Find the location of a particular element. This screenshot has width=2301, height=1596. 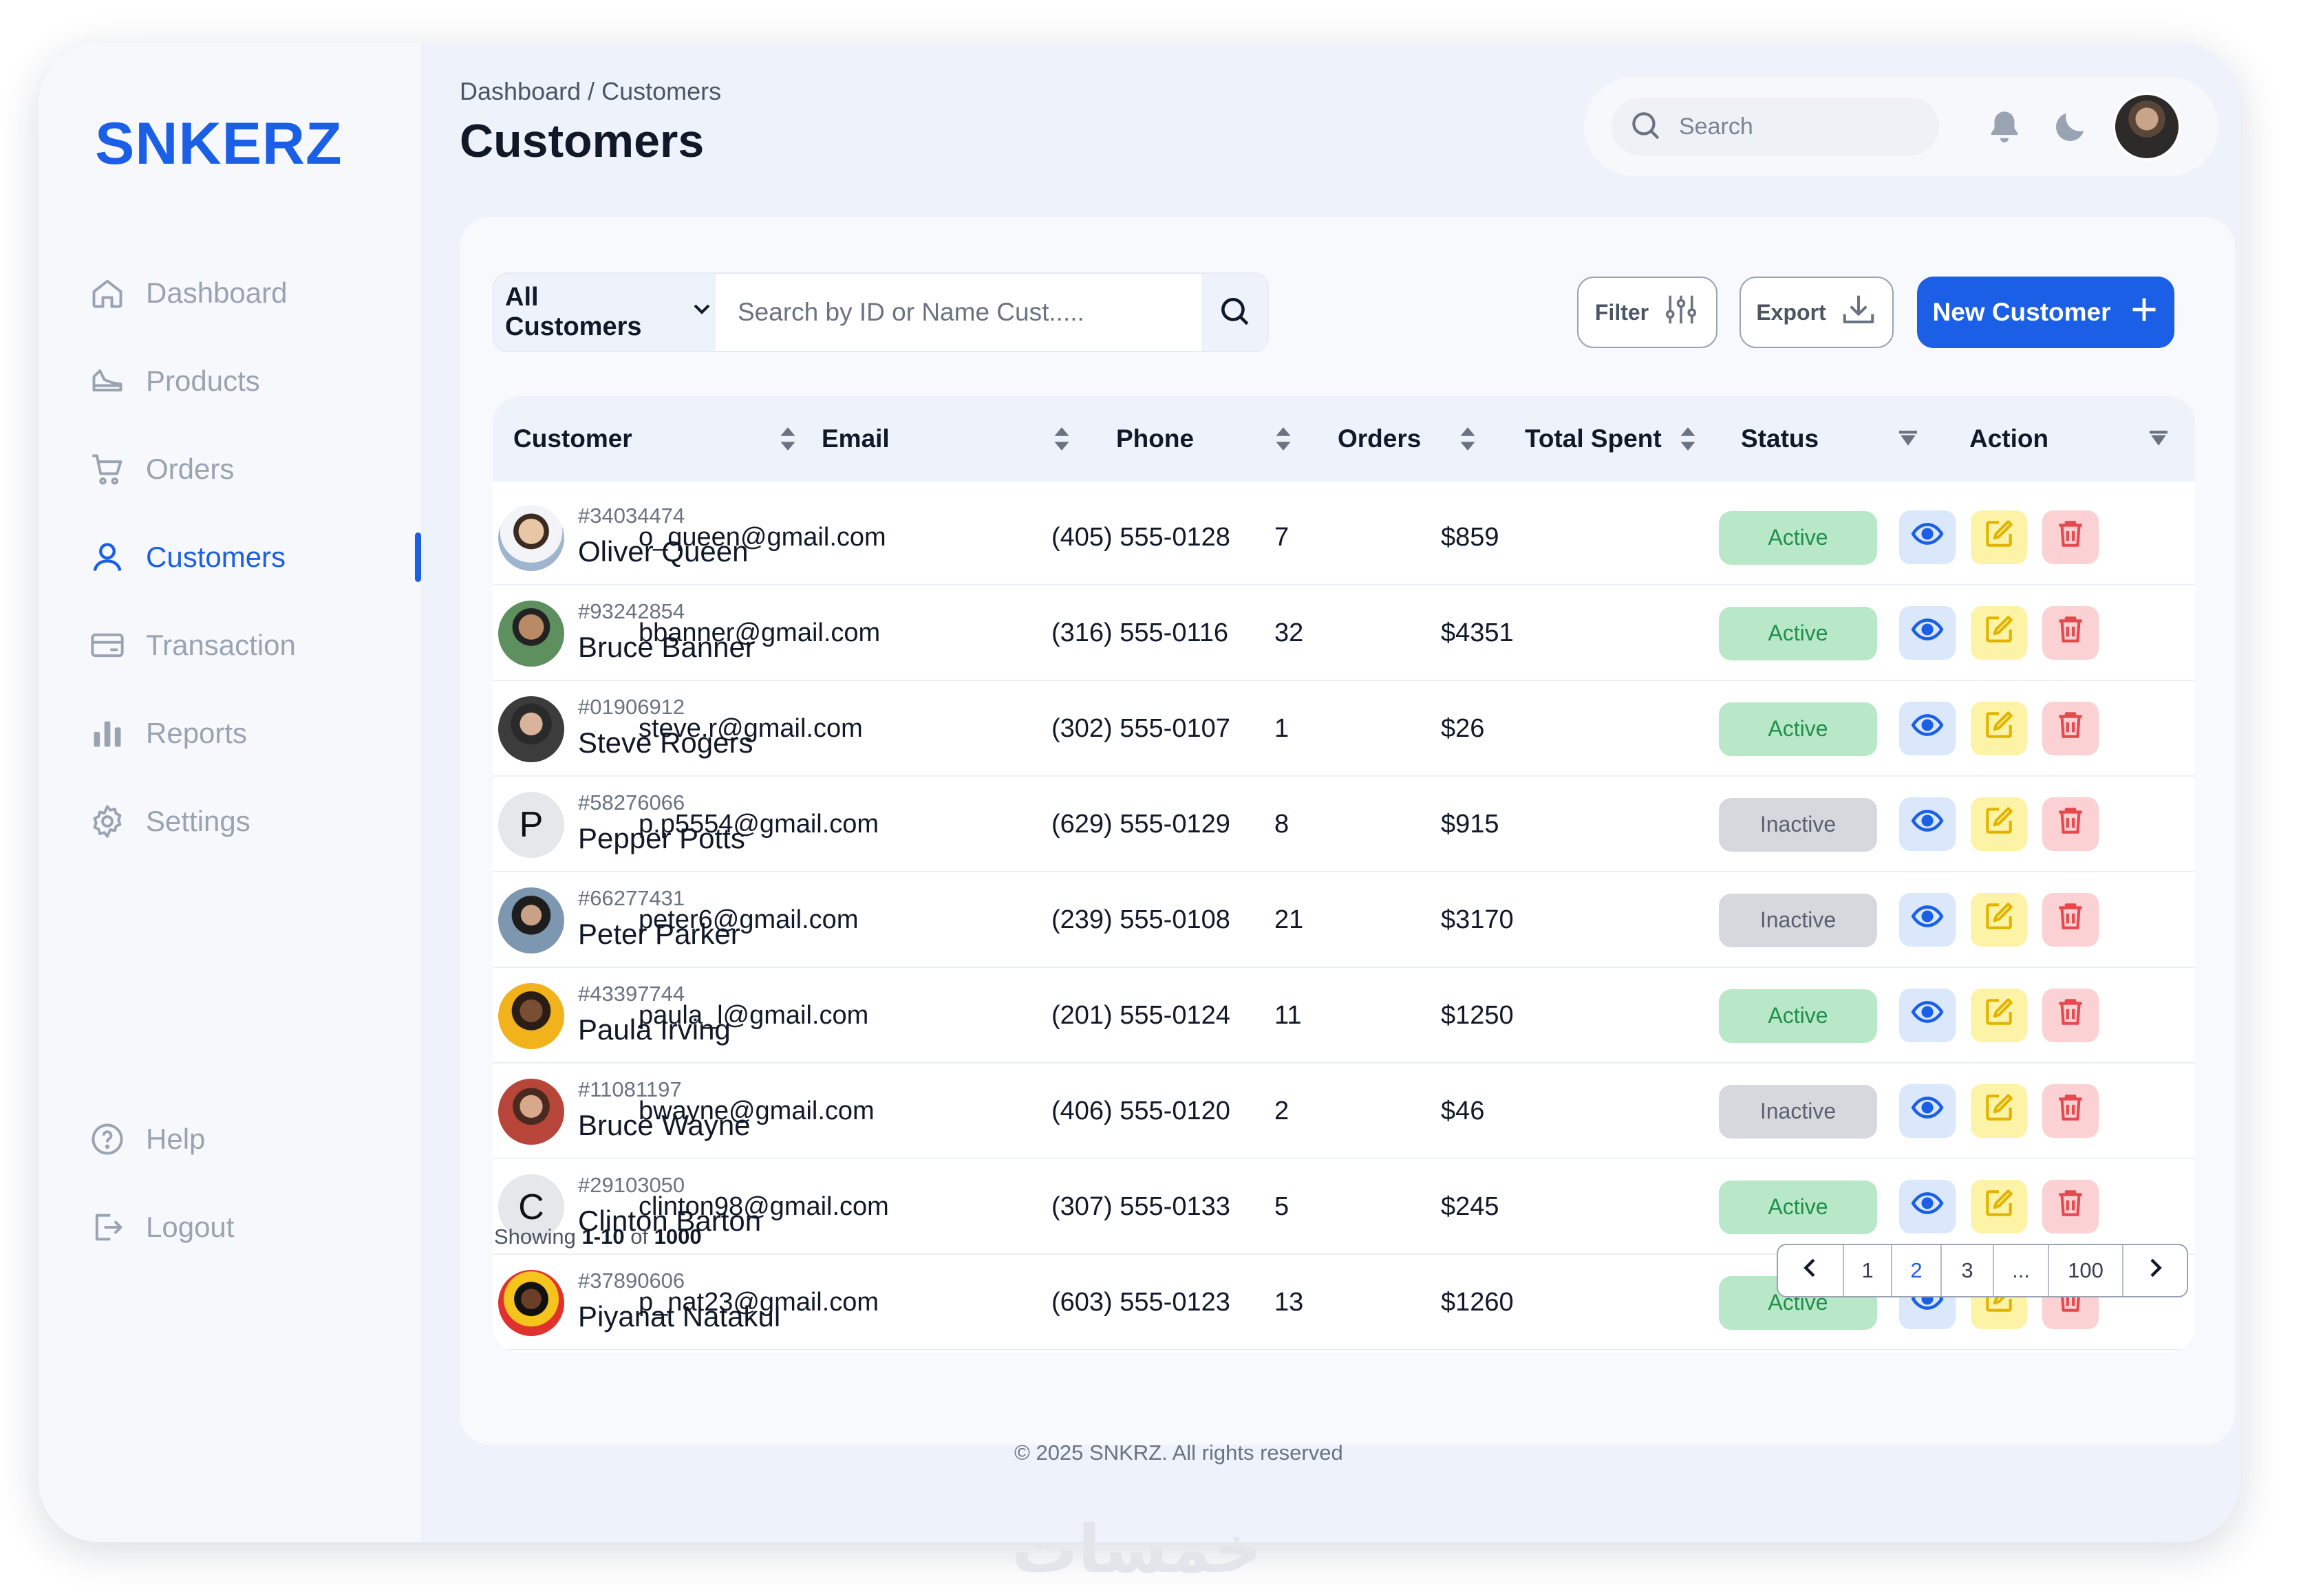

sidebar-item-customers: Customers is located at coordinates (254, 557).